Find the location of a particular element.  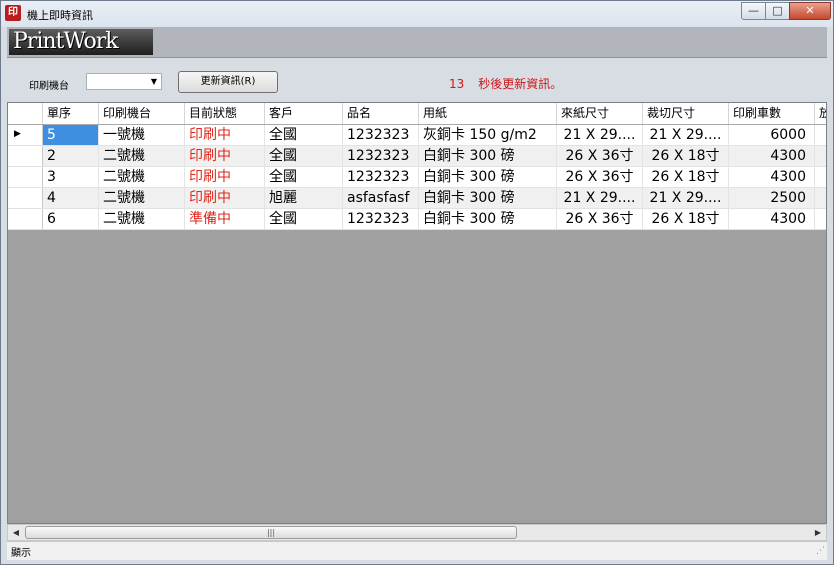

app-logo-icon: 印 is located at coordinates (13, 13).